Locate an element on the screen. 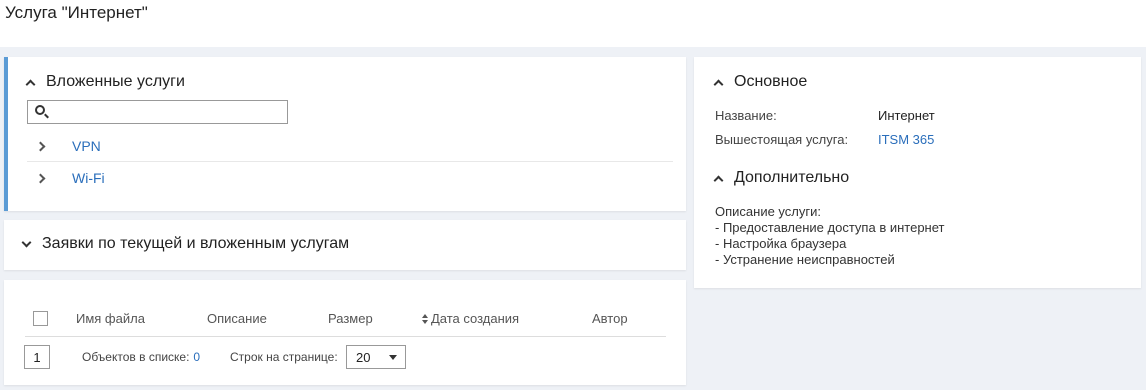 Image resolution: width=1146 pixels, height=390 pixels. top-bar: Услуга "Интернет" is located at coordinates (573, 23).